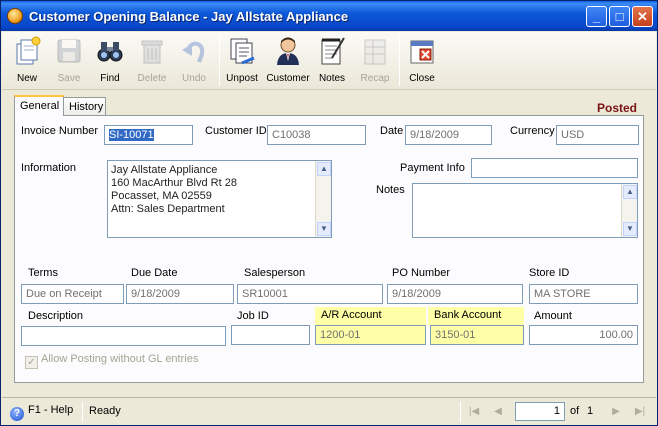  What do you see at coordinates (323, 199) in the screenshot?
I see `information-scrollbar: ▲ ▼` at bounding box center [323, 199].